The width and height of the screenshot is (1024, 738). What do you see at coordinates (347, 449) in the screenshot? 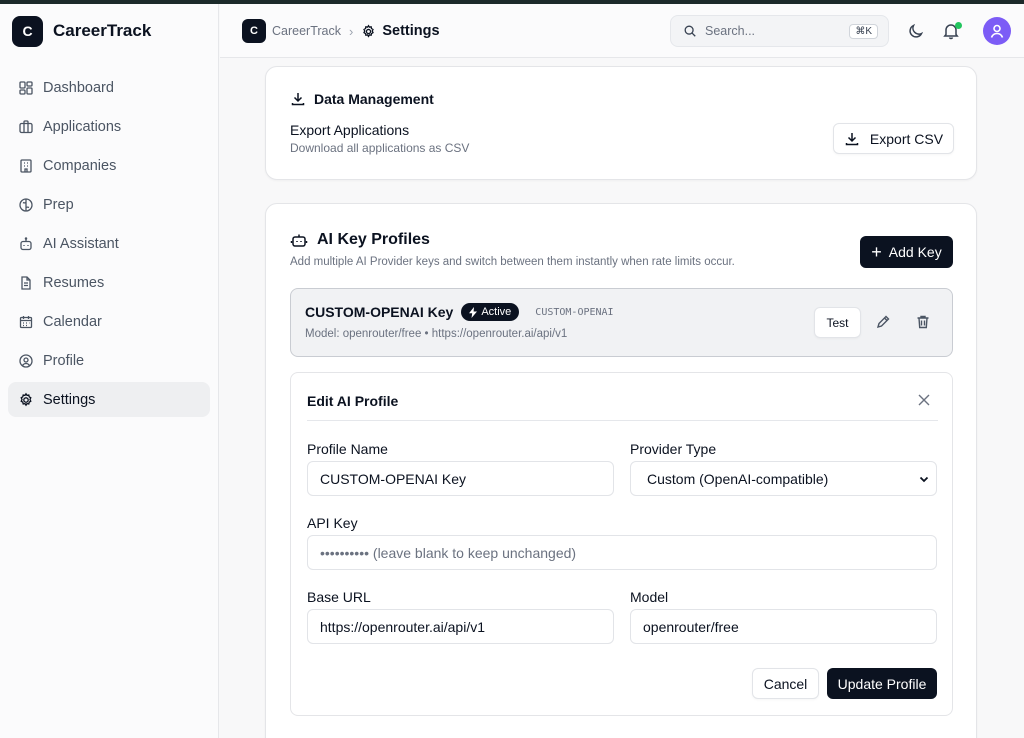
I see `profile-name-label: Profile Name` at bounding box center [347, 449].